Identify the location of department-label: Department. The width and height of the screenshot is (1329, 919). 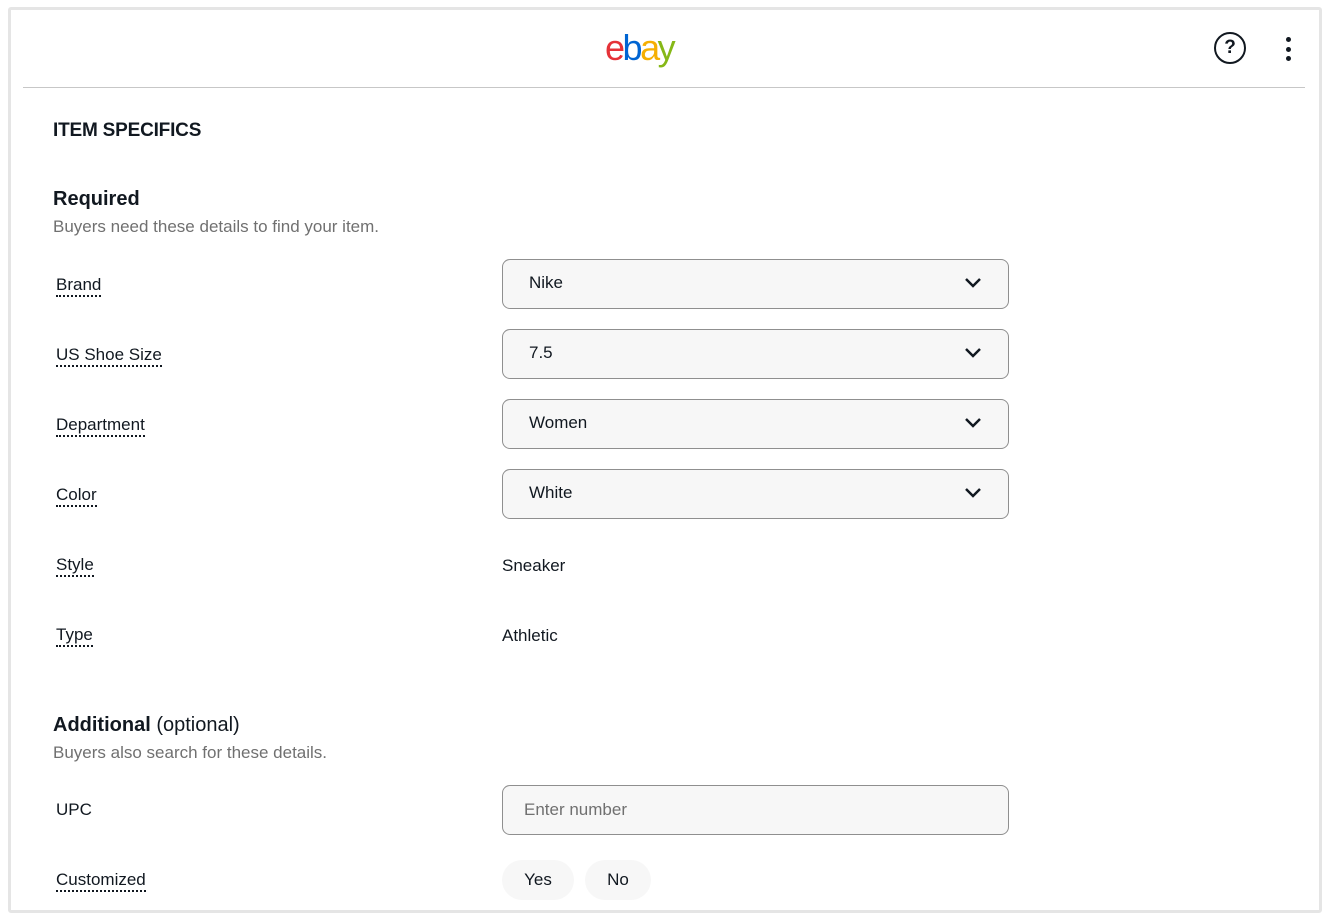
(100, 426).